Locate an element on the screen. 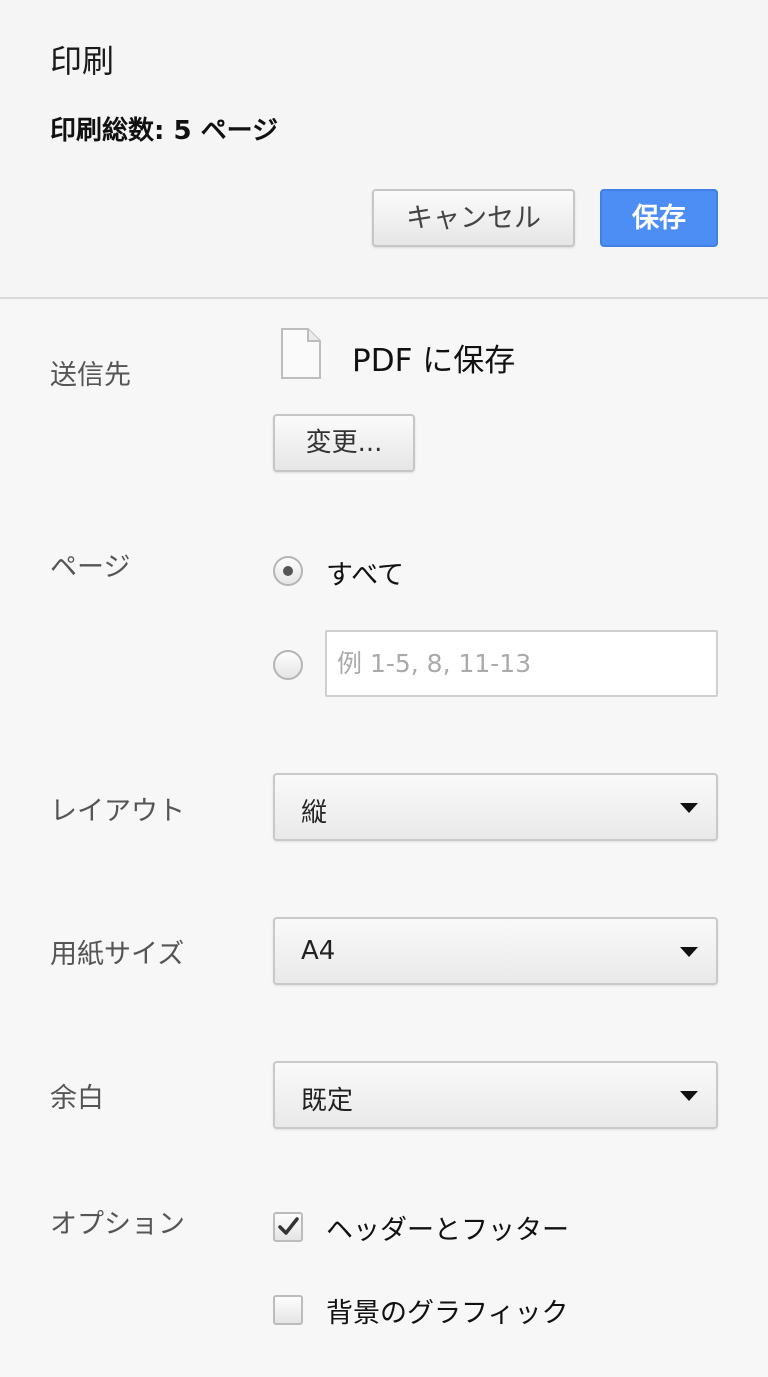  page-count-summary: 印刷総数: 5 ページ is located at coordinates (164, 131).